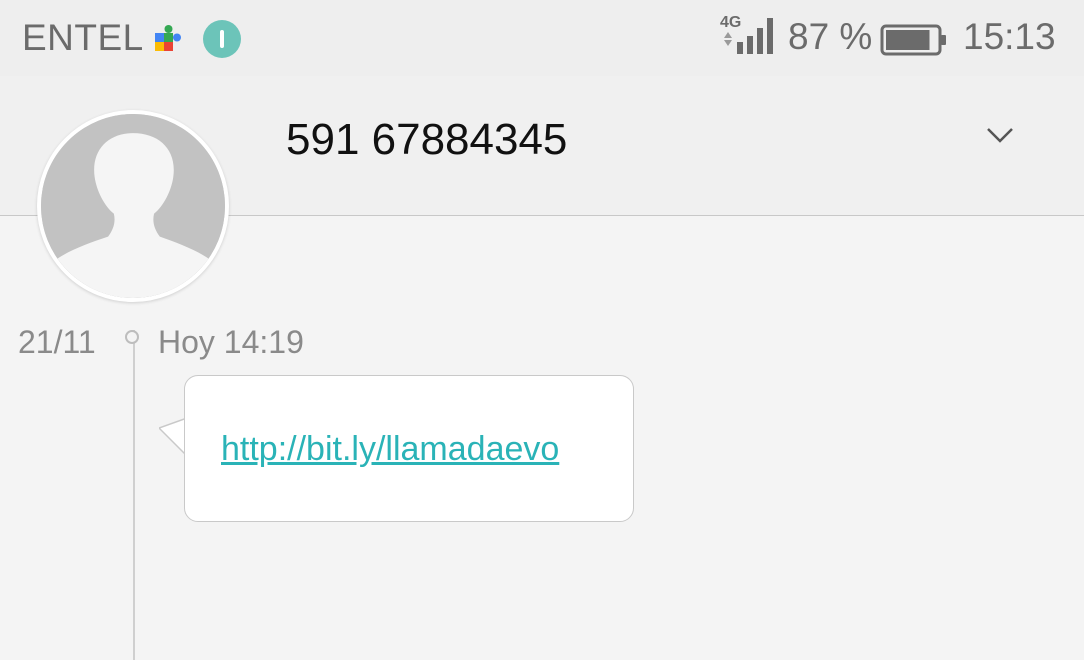  Describe the element at coordinates (83, 37) in the screenshot. I see `carrier-name: ENTEL` at that location.